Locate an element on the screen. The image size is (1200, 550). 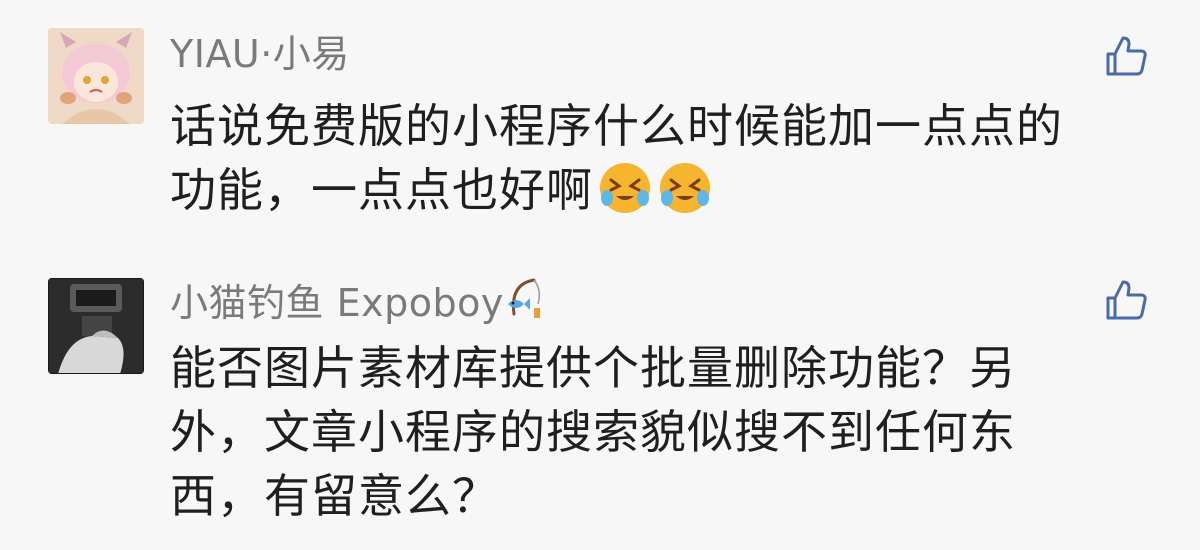
comment-text-line: 能否图片素材库提供个批量删除功能？另 is located at coordinates (593, 368).